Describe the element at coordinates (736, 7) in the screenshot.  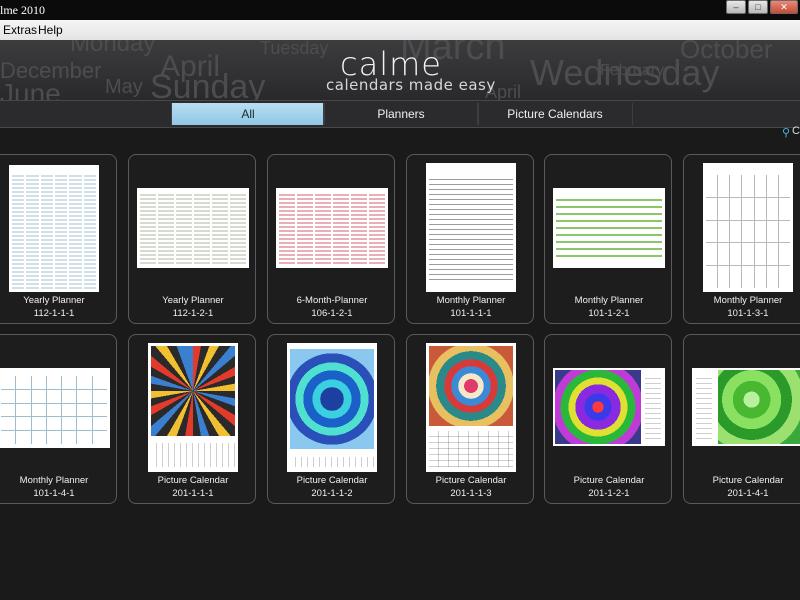
I see `minimize-button: –` at that location.